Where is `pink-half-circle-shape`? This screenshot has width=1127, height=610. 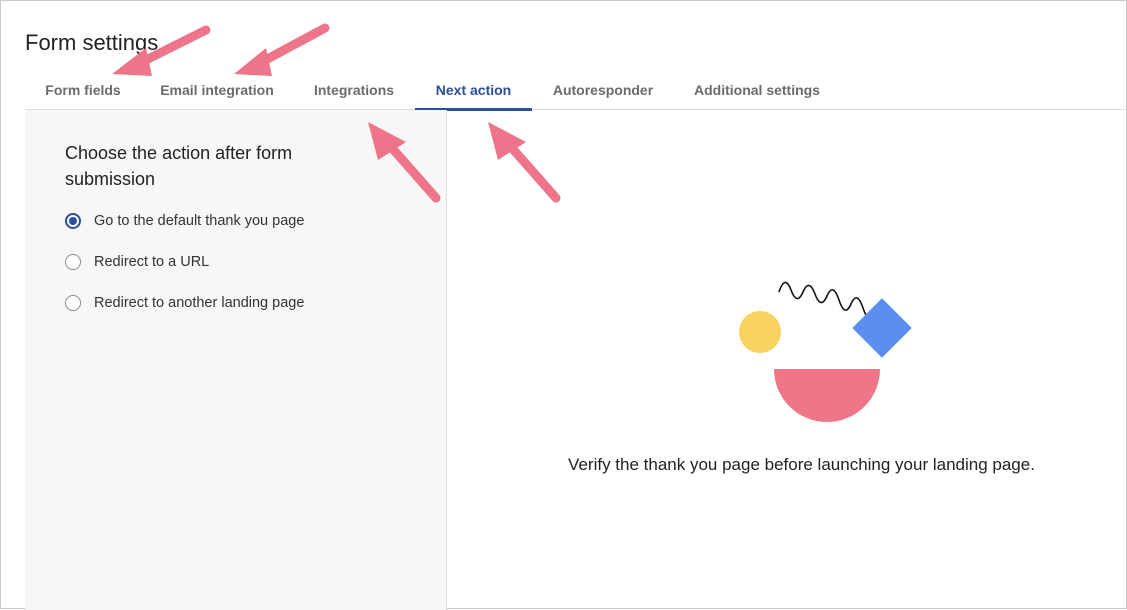 pink-half-circle-shape is located at coordinates (827, 395).